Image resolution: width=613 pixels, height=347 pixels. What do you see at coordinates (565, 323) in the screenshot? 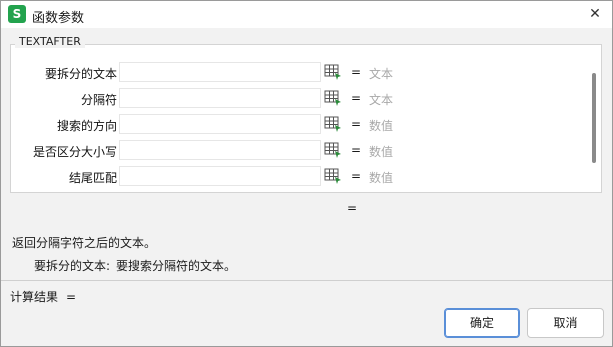
I see `cancel-button: 取消` at bounding box center [565, 323].